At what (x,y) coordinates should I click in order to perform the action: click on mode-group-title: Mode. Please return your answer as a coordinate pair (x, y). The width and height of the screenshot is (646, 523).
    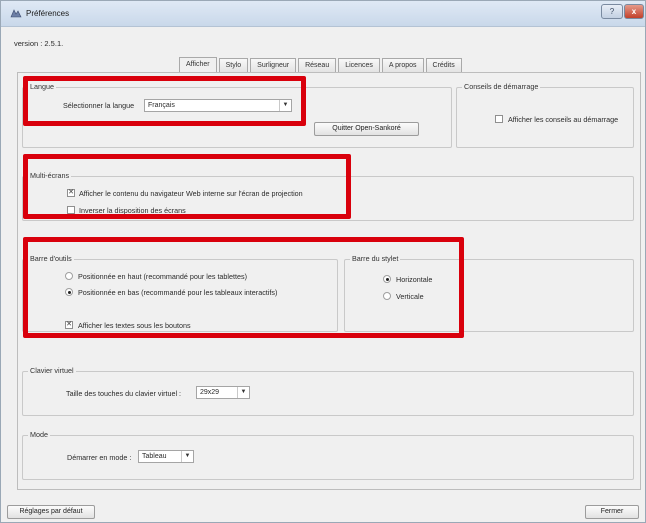
    Looking at the image, I should click on (39, 434).